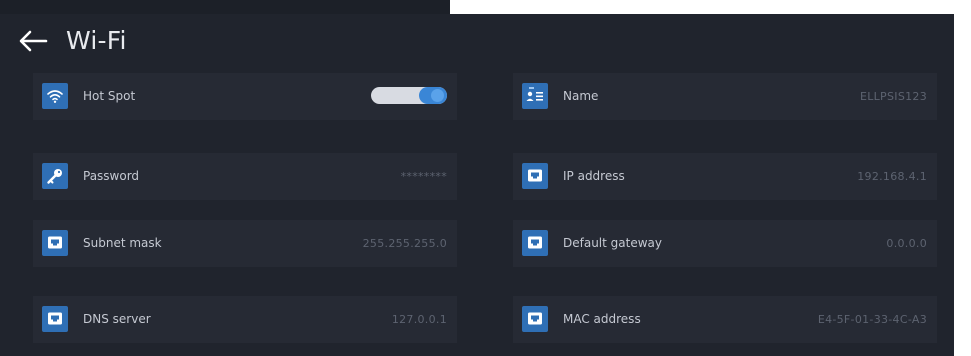 This screenshot has height=356, width=971. What do you see at coordinates (55, 96) in the screenshot?
I see `wifi-icon` at bounding box center [55, 96].